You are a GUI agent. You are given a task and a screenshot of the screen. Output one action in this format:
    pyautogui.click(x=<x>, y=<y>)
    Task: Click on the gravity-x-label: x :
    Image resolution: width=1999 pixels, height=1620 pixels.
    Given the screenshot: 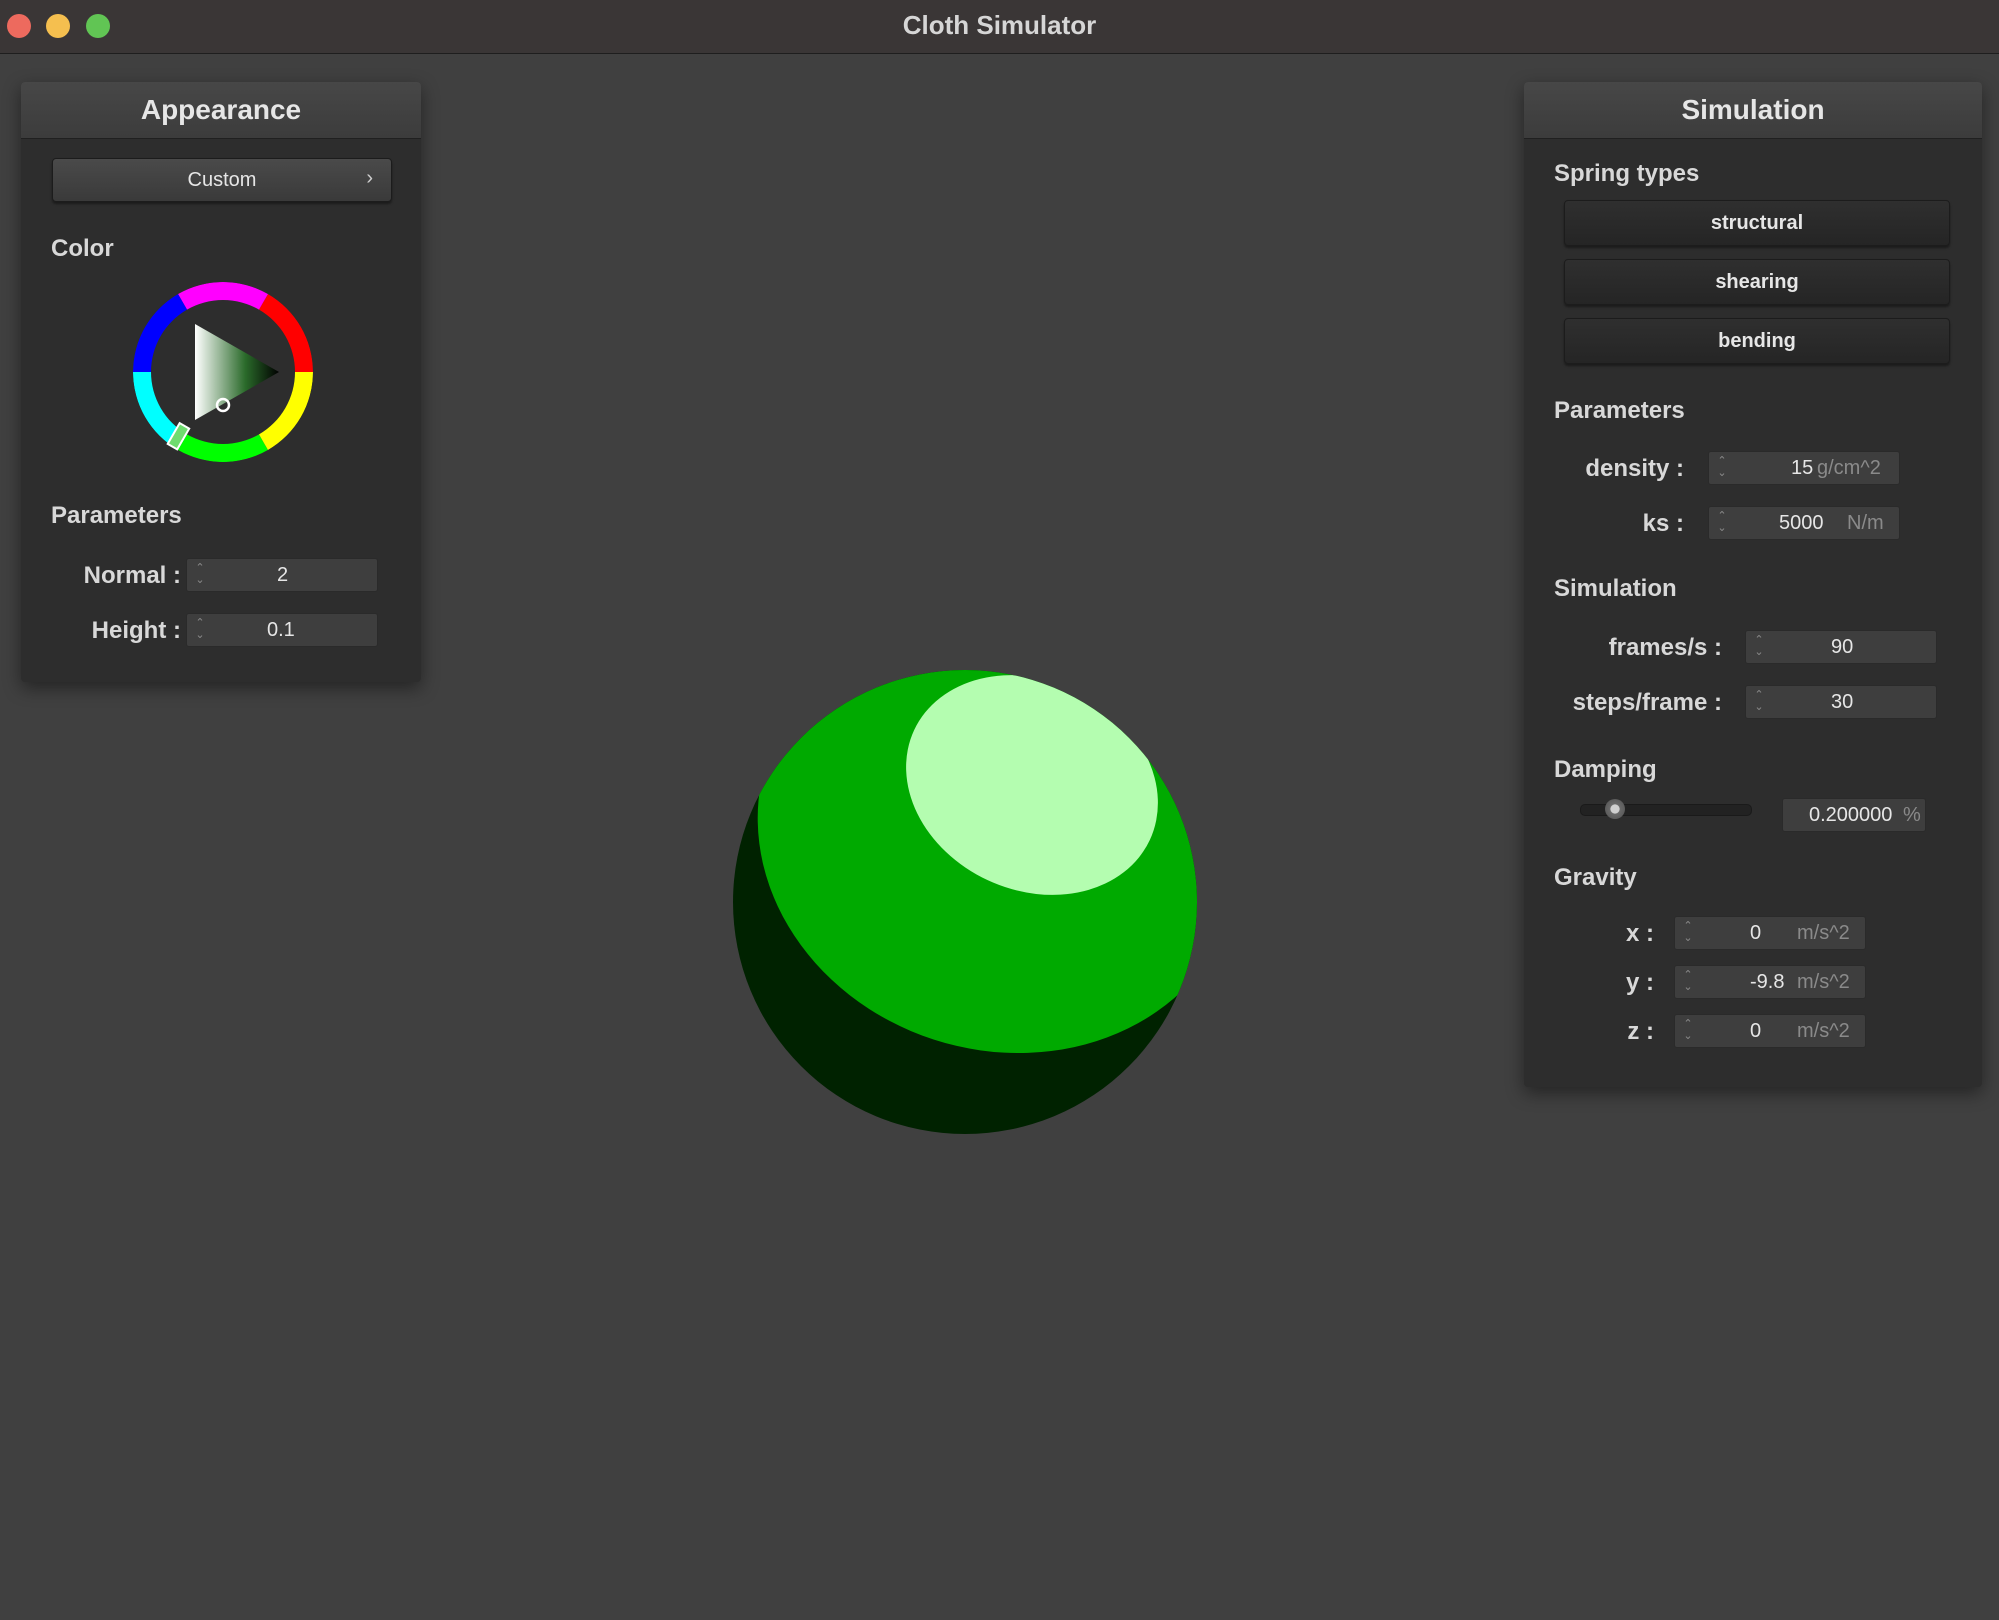 What is the action you would take?
    pyautogui.click(x=1639, y=933)
    